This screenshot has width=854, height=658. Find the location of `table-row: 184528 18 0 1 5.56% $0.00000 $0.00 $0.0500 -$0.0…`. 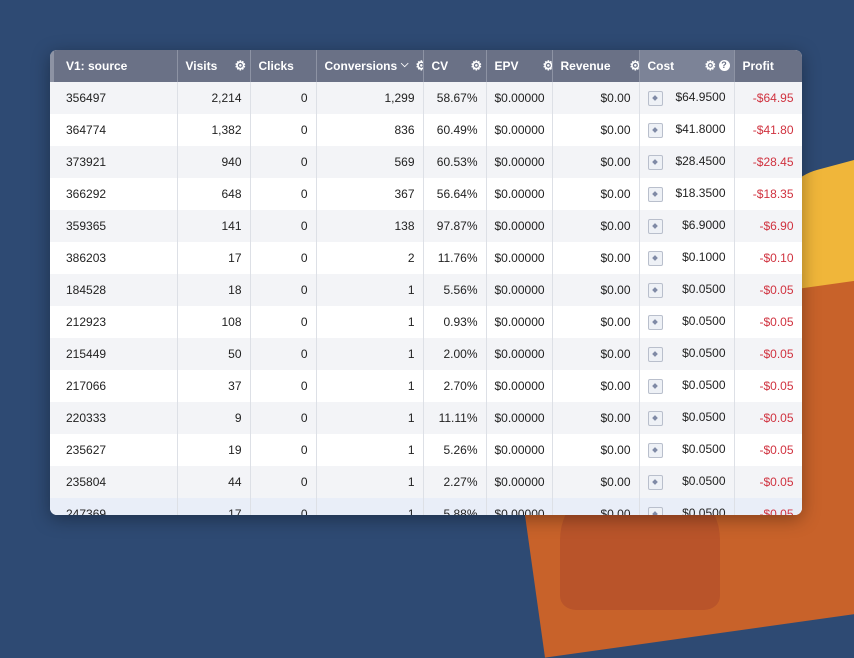

table-row: 184528 18 0 1 5.56% $0.00000 $0.00 $0.0500 -$0.0… is located at coordinates (426, 290).